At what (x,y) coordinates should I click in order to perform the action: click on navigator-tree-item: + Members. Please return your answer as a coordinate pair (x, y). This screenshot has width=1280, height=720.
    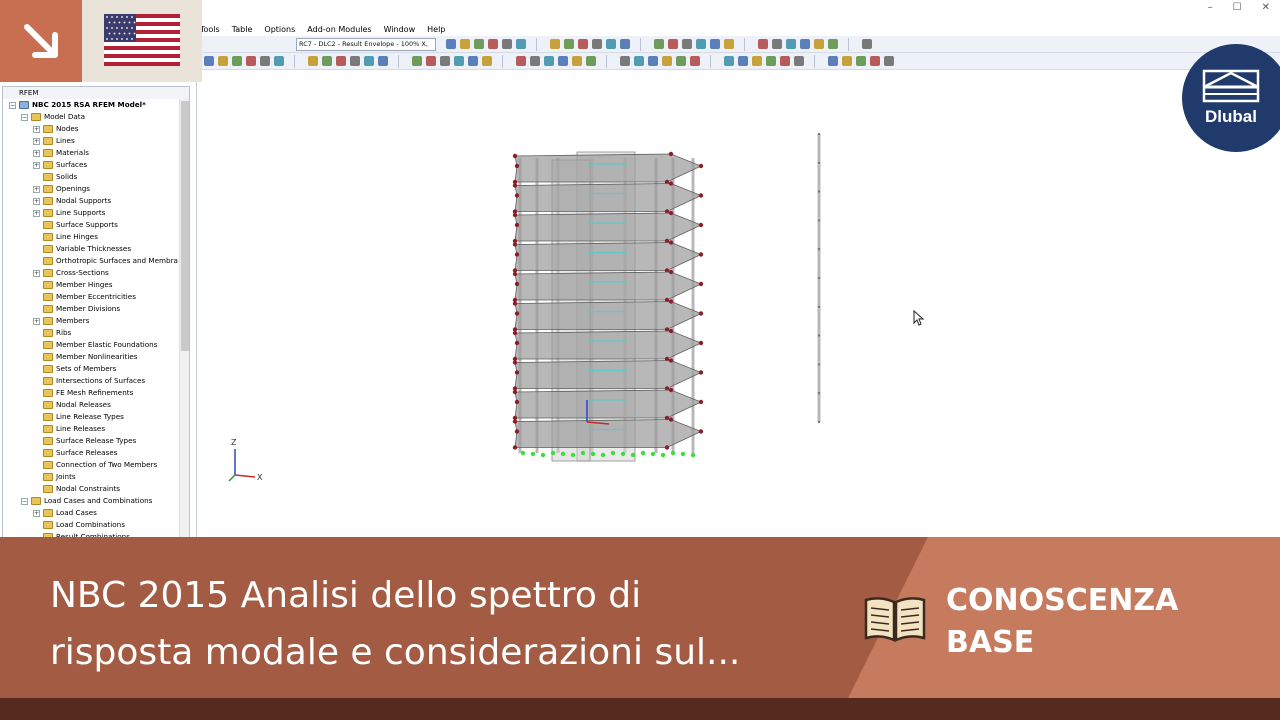
    Looking at the image, I should click on (61, 321).